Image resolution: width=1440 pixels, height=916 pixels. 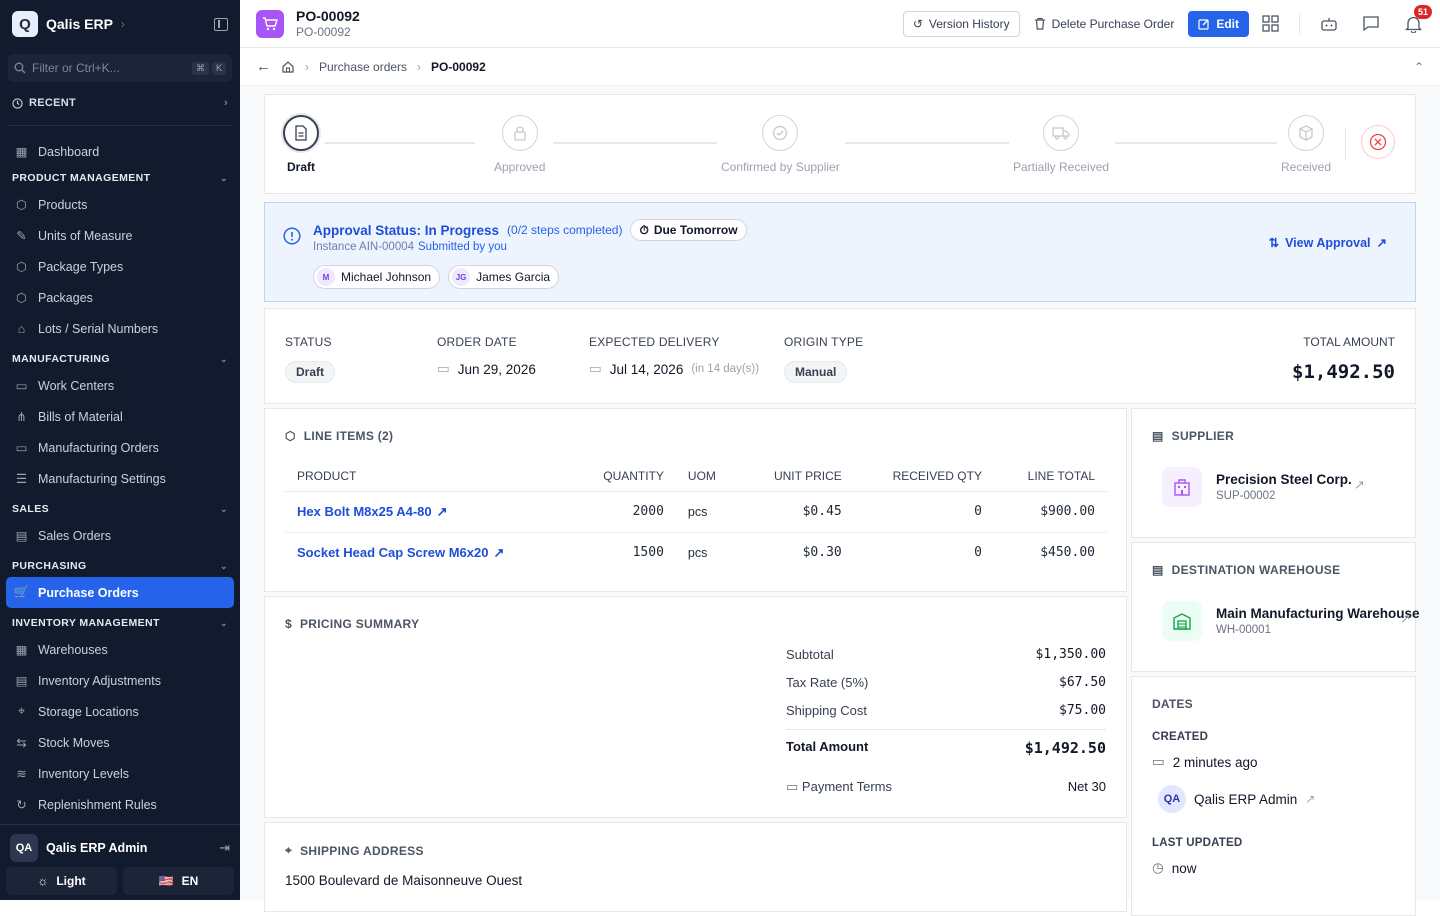 What do you see at coordinates (1061, 133) in the screenshot?
I see `truck-icon` at bounding box center [1061, 133].